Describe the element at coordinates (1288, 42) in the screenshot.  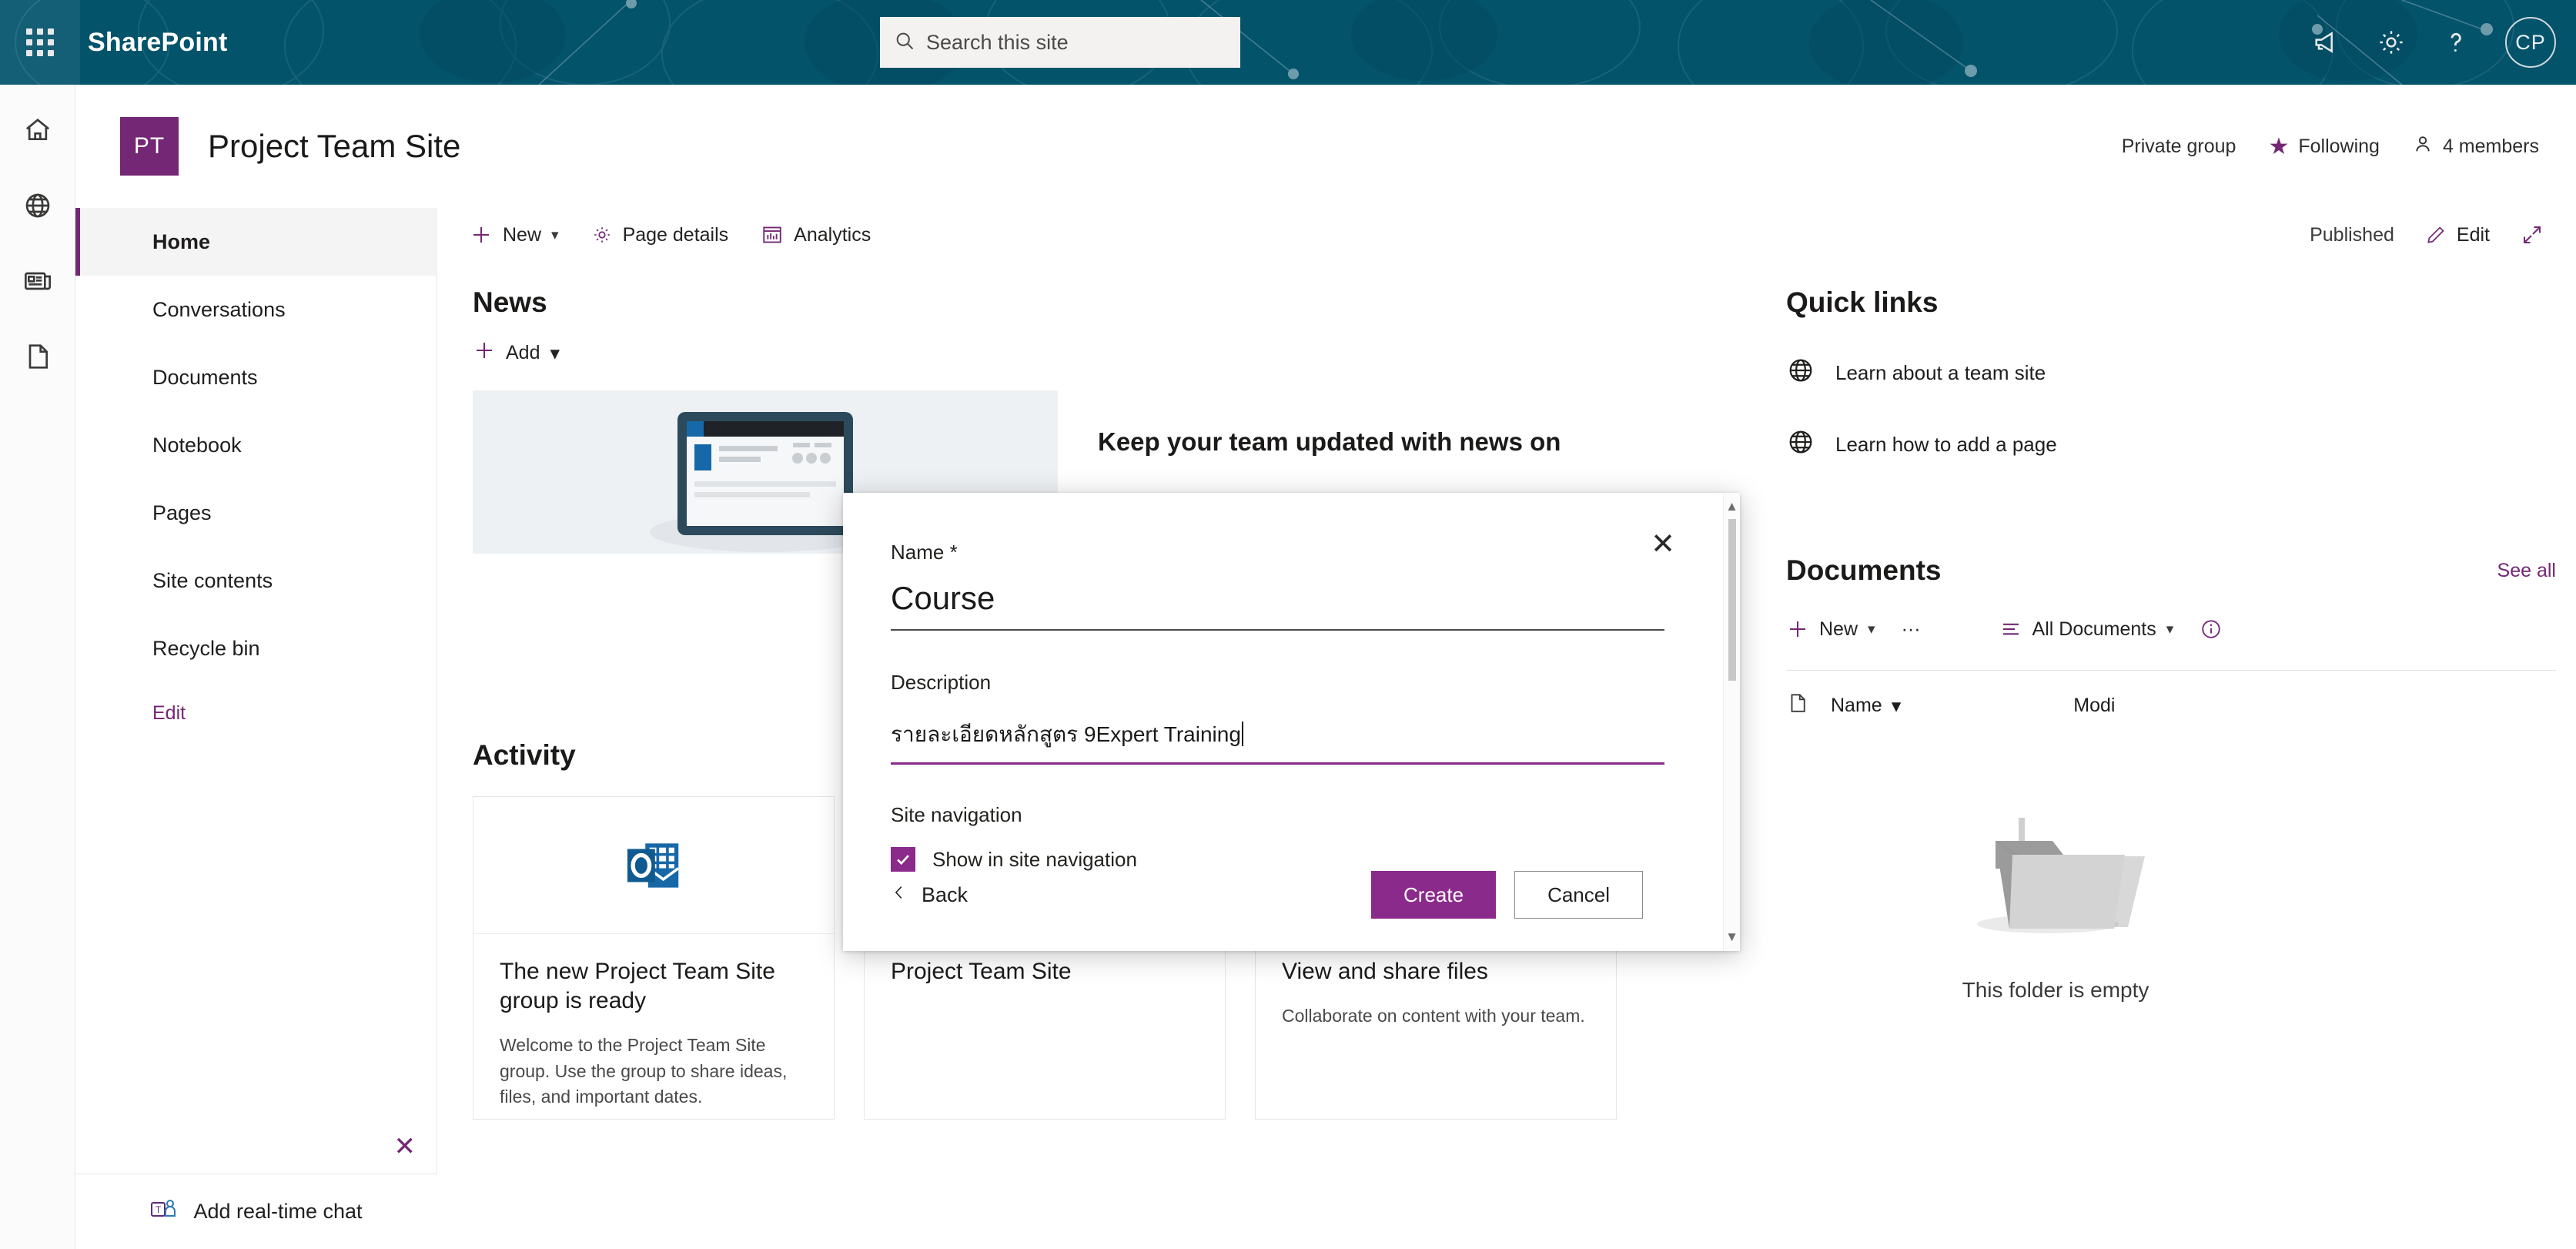
I see `suite-bar: SharePoint Search this site CP` at that location.